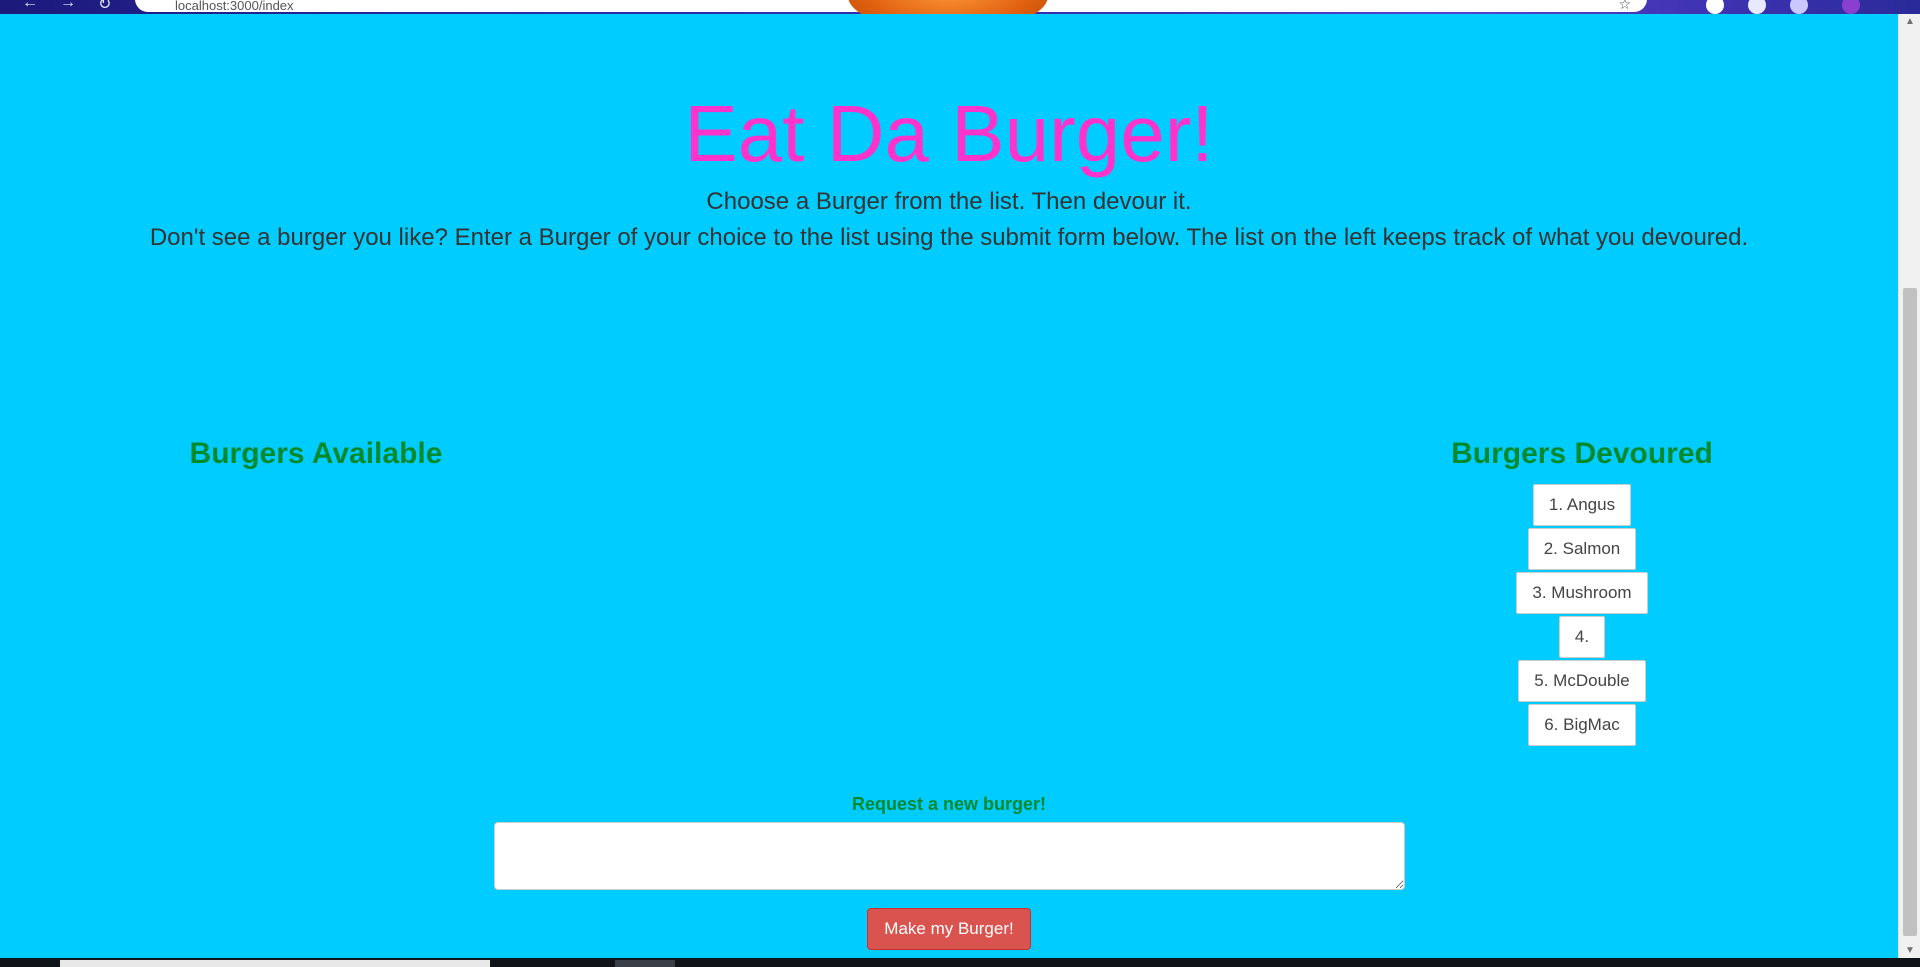 This screenshot has height=967, width=1920. I want to click on taskbar-active-window, so click(275, 963).